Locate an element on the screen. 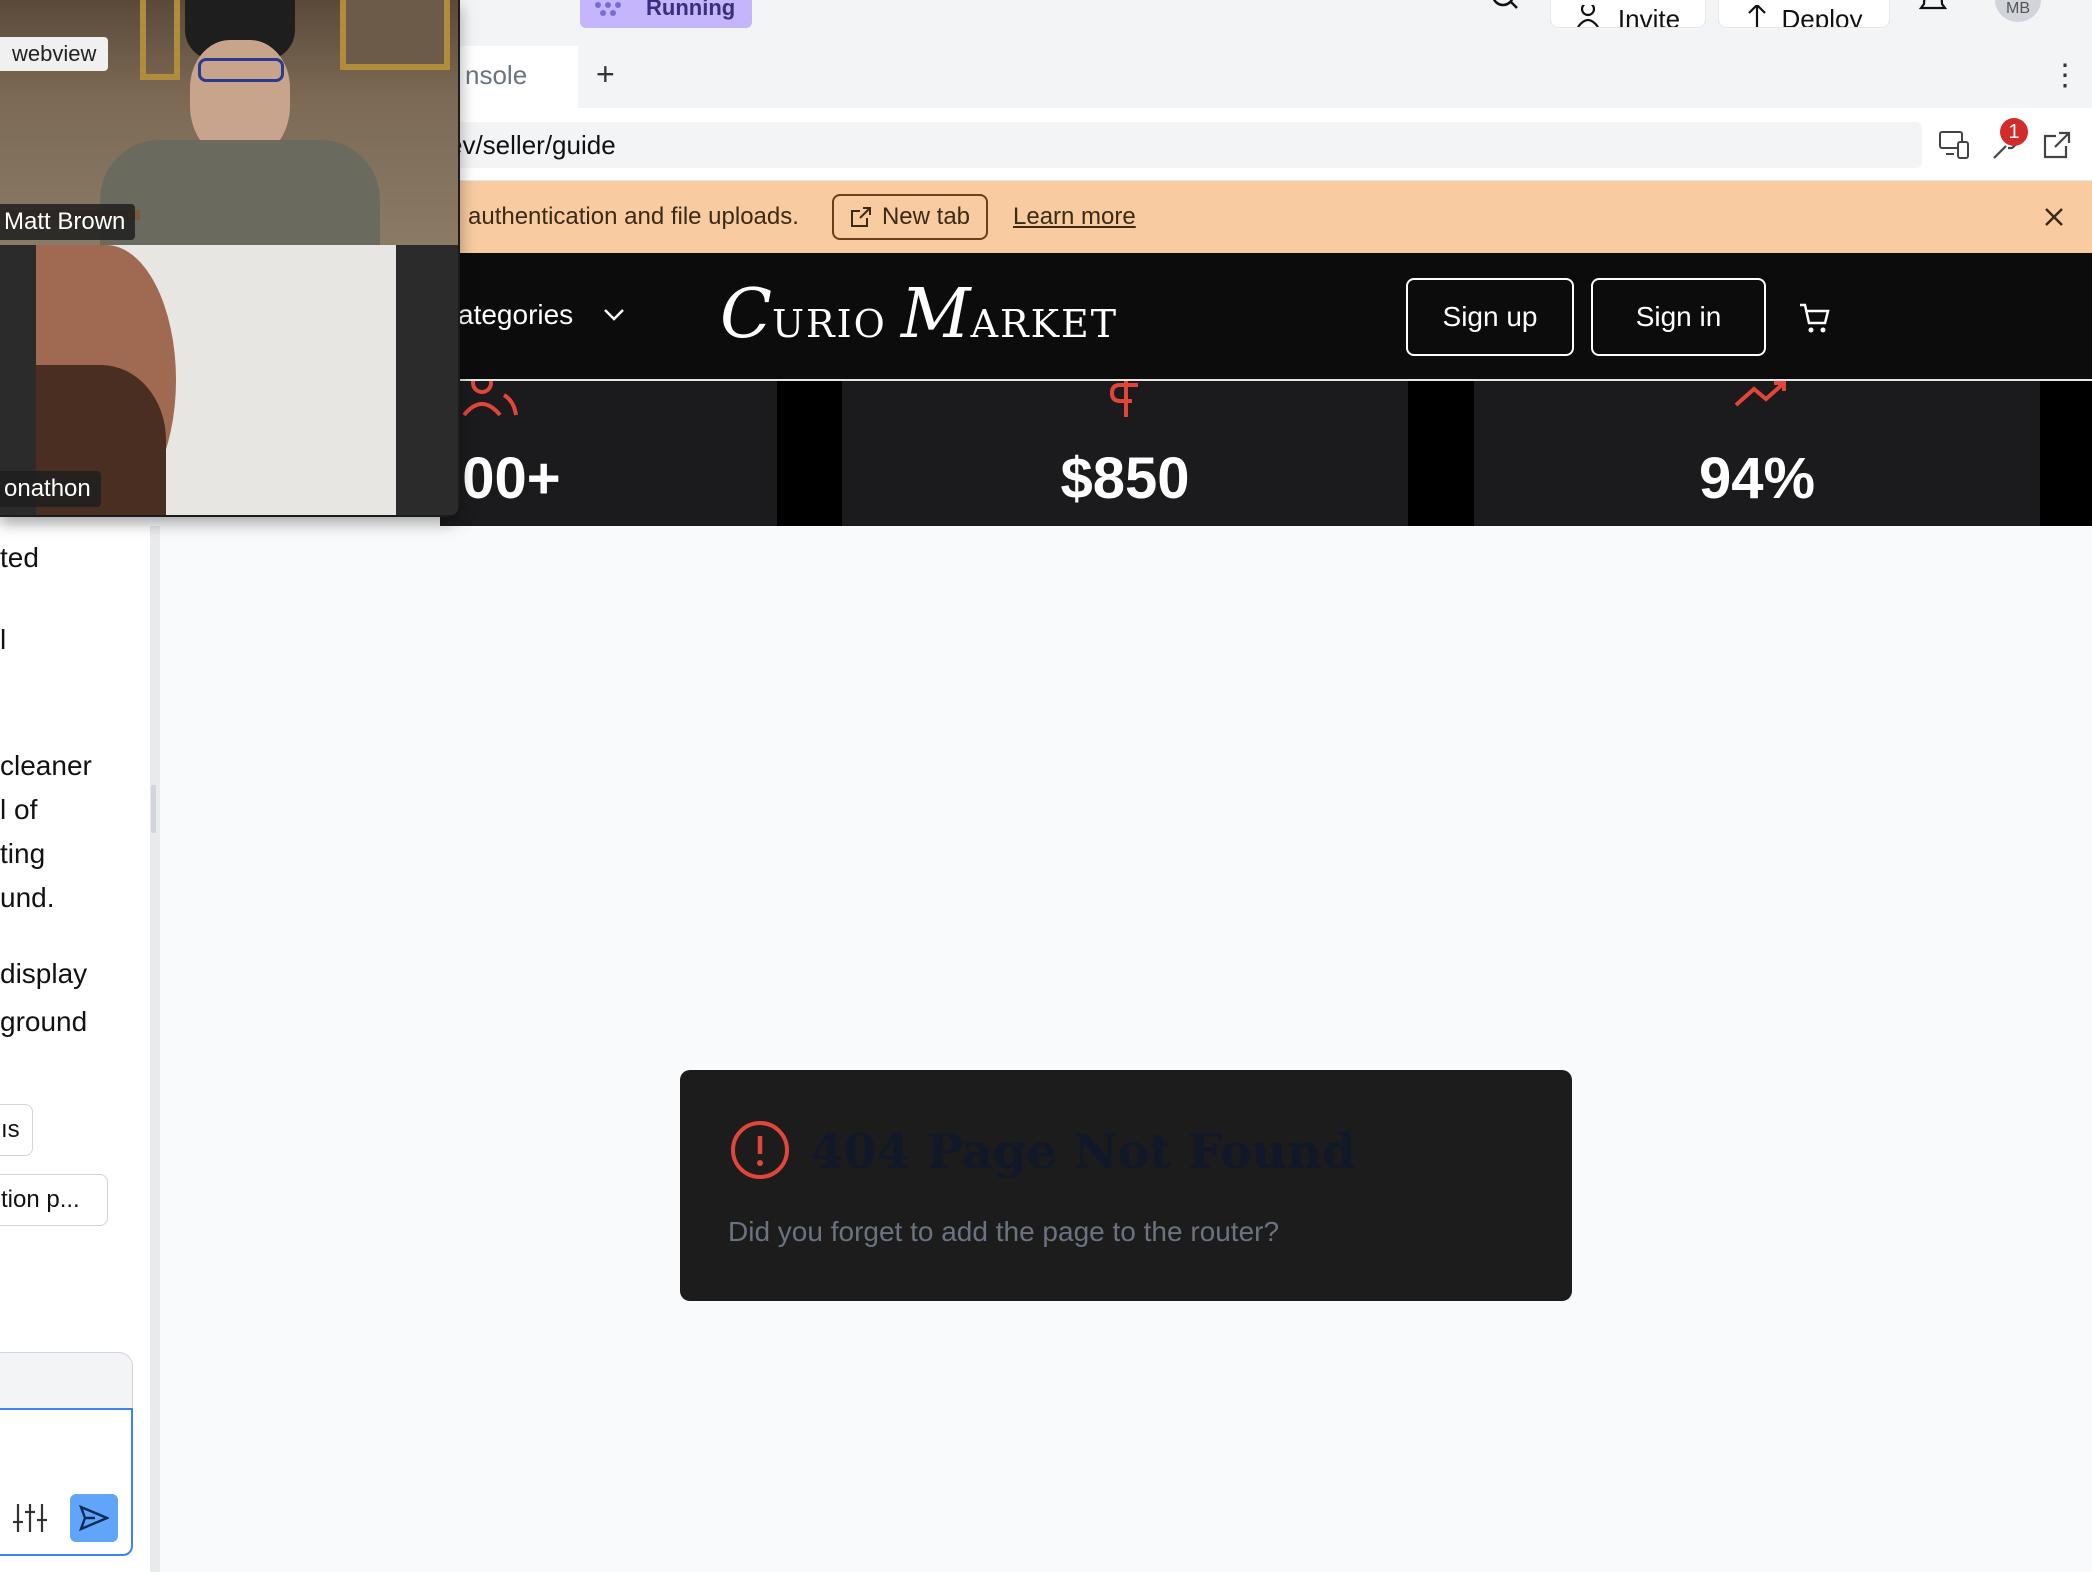 Image resolution: width=2092 pixels, height=1572 pixels. sliders-icon is located at coordinates (30, 1518).